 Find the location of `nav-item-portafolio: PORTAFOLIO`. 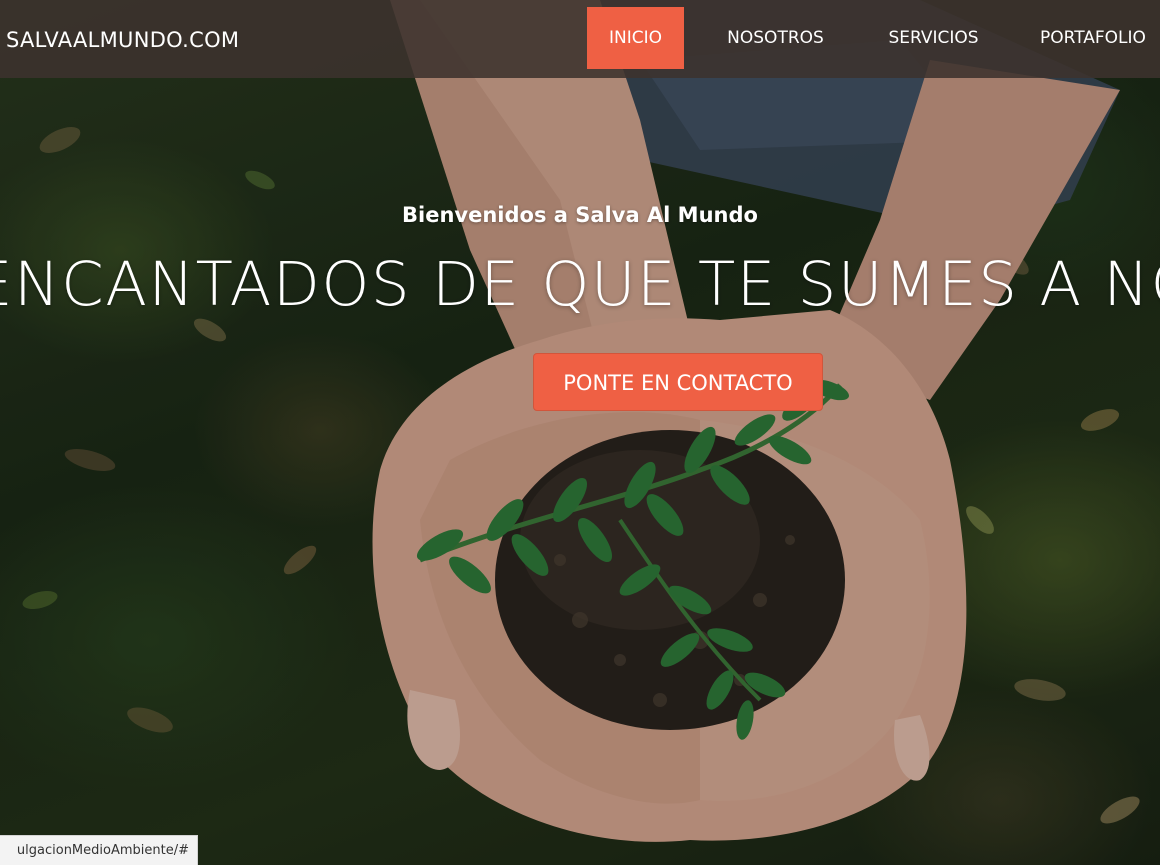

nav-item-portafolio: PORTAFOLIO is located at coordinates (1095, 38).